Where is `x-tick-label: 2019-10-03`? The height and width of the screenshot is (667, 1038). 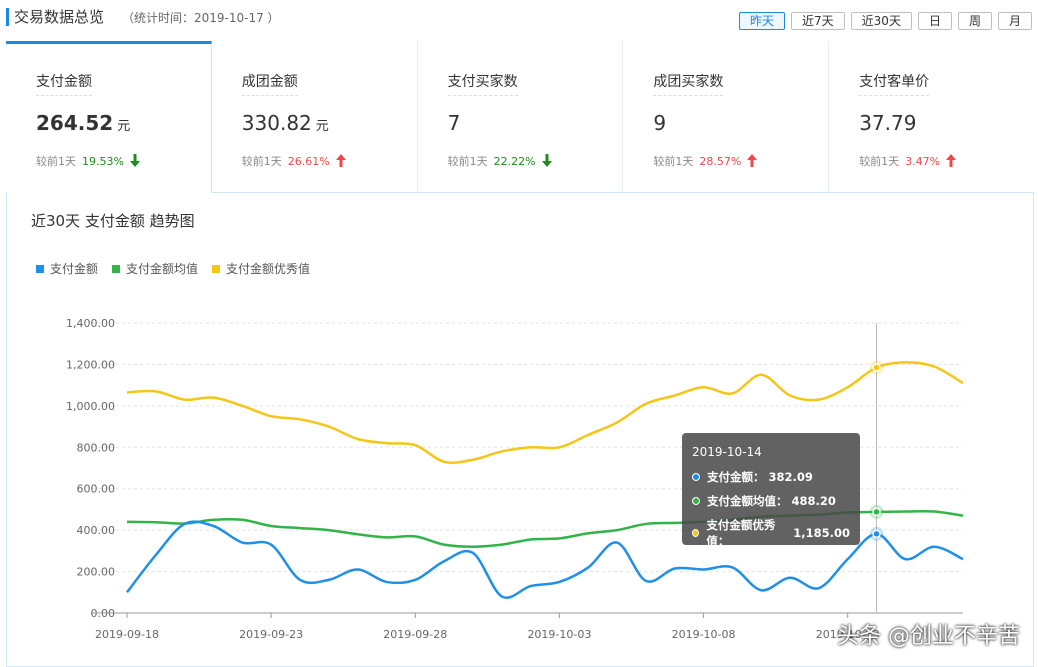
x-tick-label: 2019-10-03 is located at coordinates (559, 634).